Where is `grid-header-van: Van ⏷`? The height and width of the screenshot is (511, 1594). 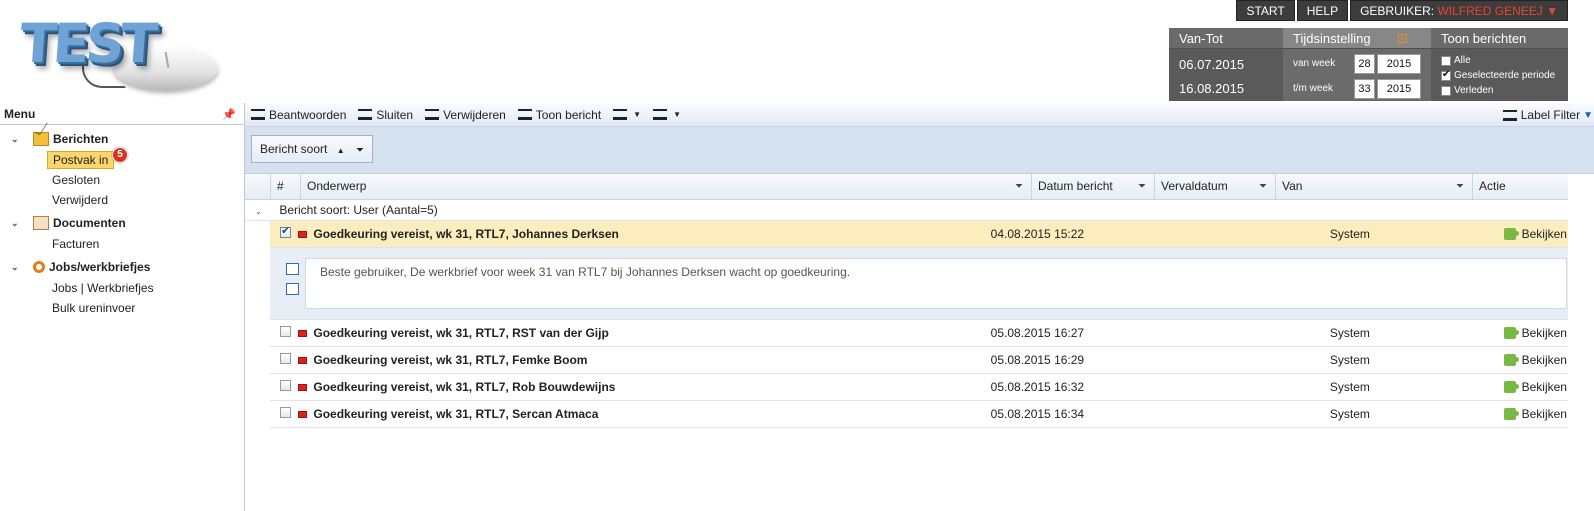 grid-header-van: Van ⏷ is located at coordinates (1373, 186).